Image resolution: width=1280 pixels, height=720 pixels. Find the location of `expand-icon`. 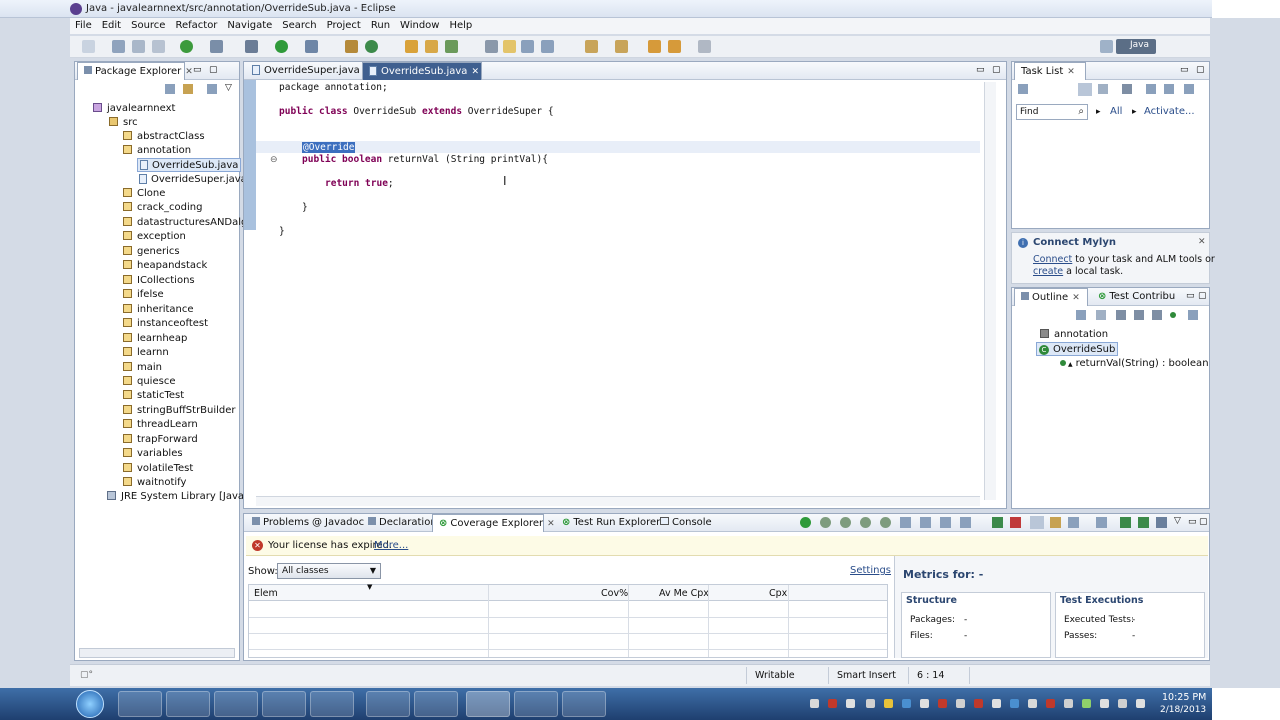

expand-icon is located at coordinates (1169, 89).